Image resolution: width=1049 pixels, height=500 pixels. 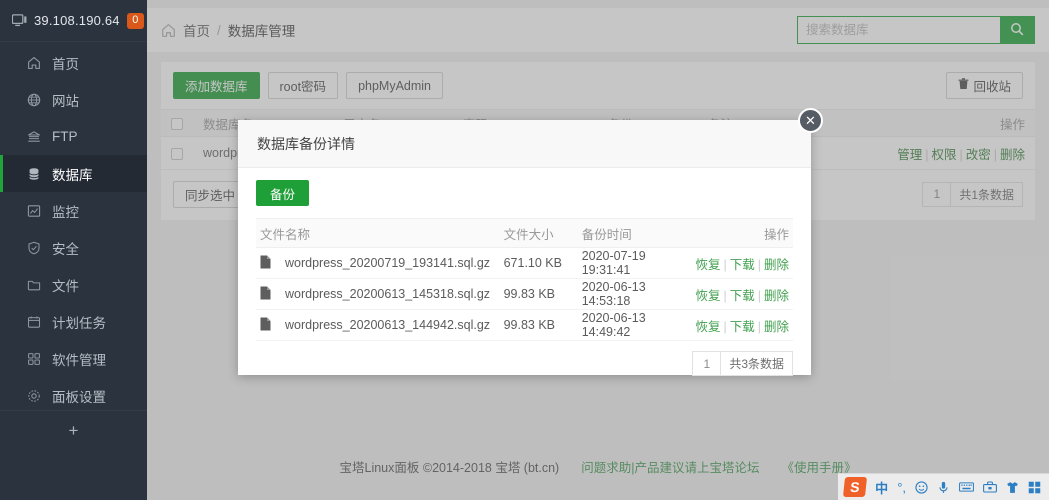 What do you see at coordinates (65, 136) in the screenshot?
I see `sidebar-item-label: FTP` at bounding box center [65, 136].